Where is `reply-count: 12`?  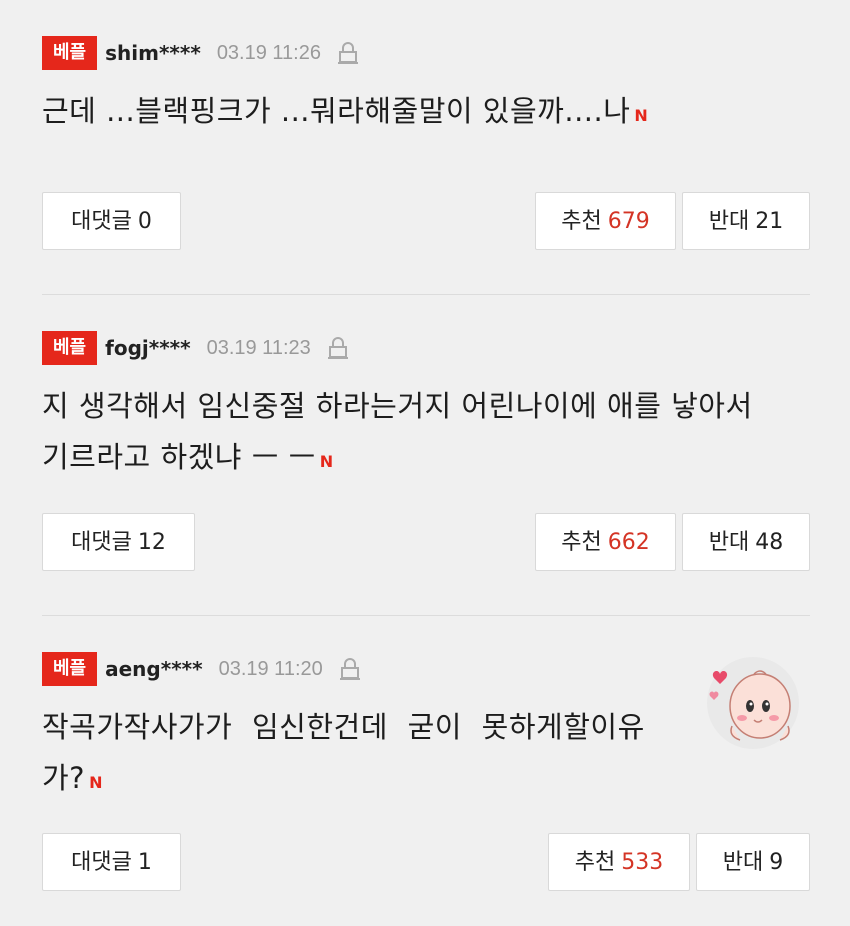 reply-count: 12 is located at coordinates (151, 542).